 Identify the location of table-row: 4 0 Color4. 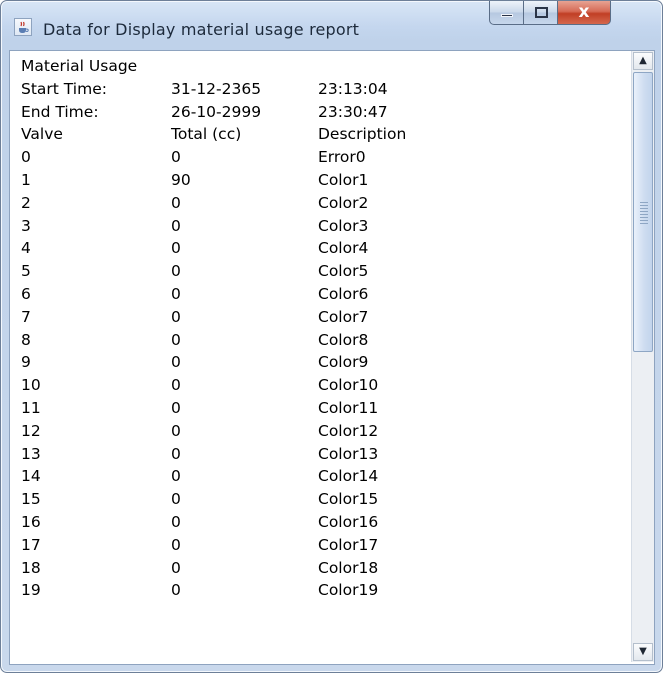
(319, 248).